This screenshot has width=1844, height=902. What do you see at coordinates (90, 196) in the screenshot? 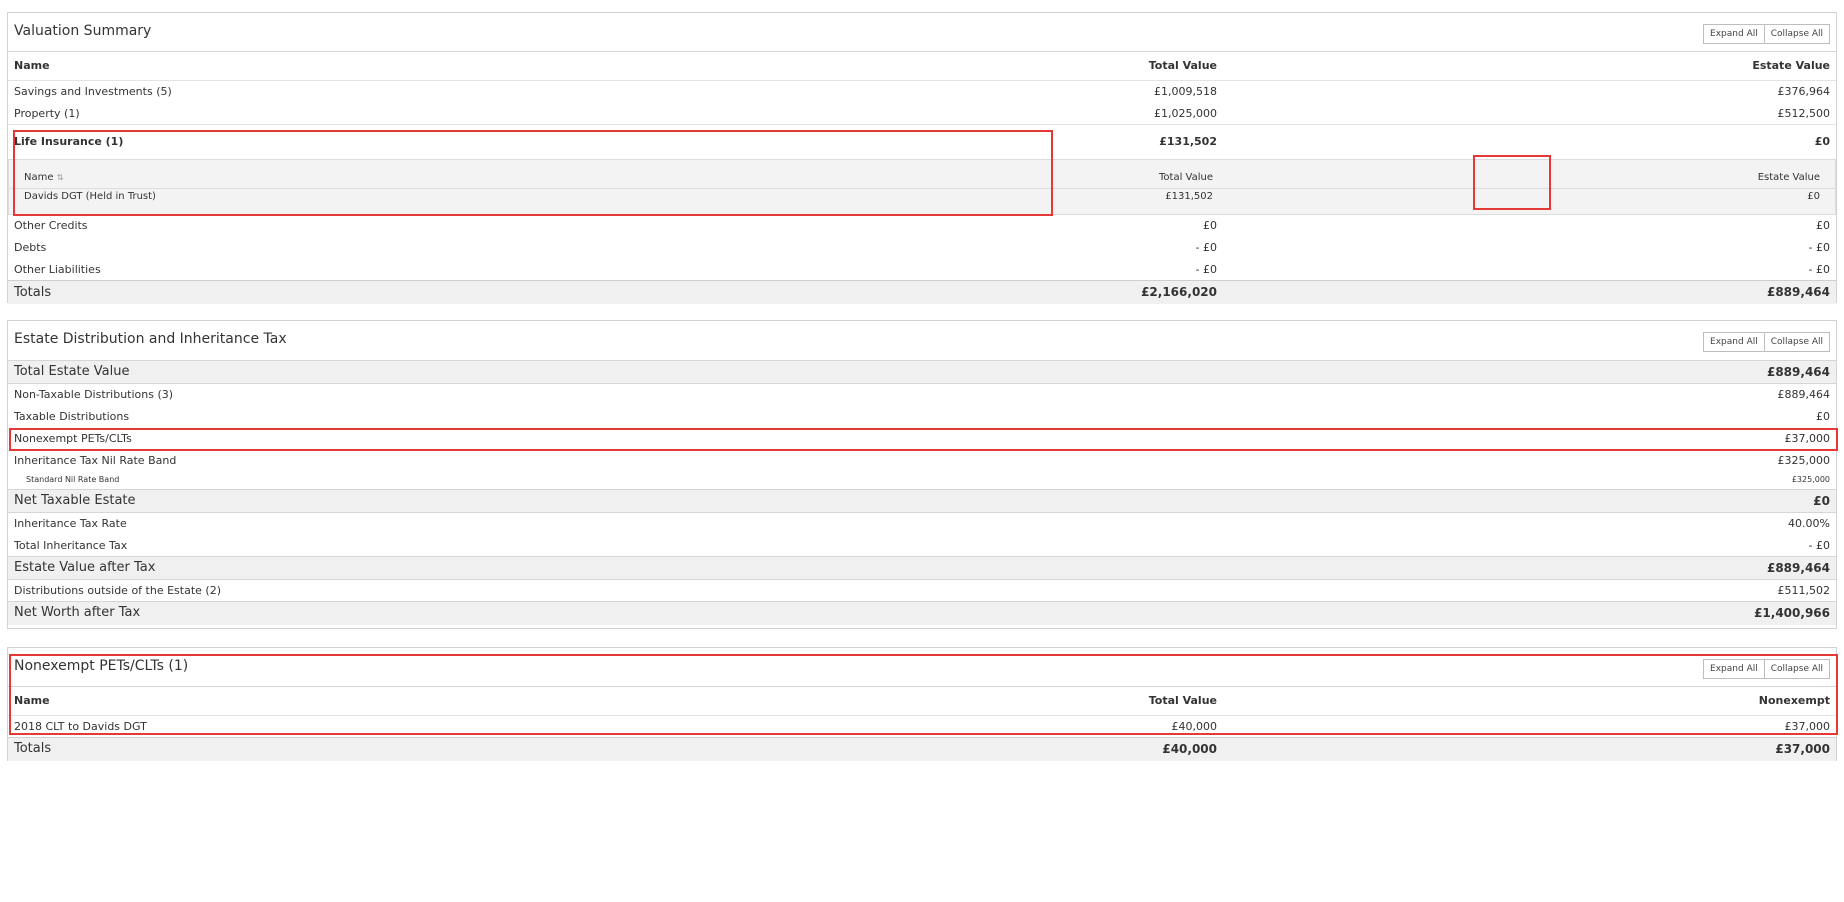
I see `row-name: Davids DGT (Held in Trust)` at bounding box center [90, 196].